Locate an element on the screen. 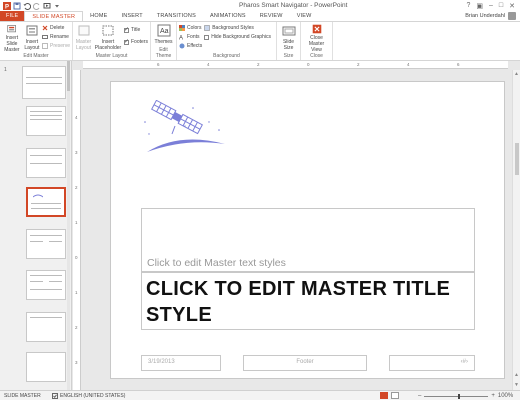 This screenshot has height=400, width=520. editor-scrollbar: ▲ ▲ ▼ is located at coordinates (516, 230).